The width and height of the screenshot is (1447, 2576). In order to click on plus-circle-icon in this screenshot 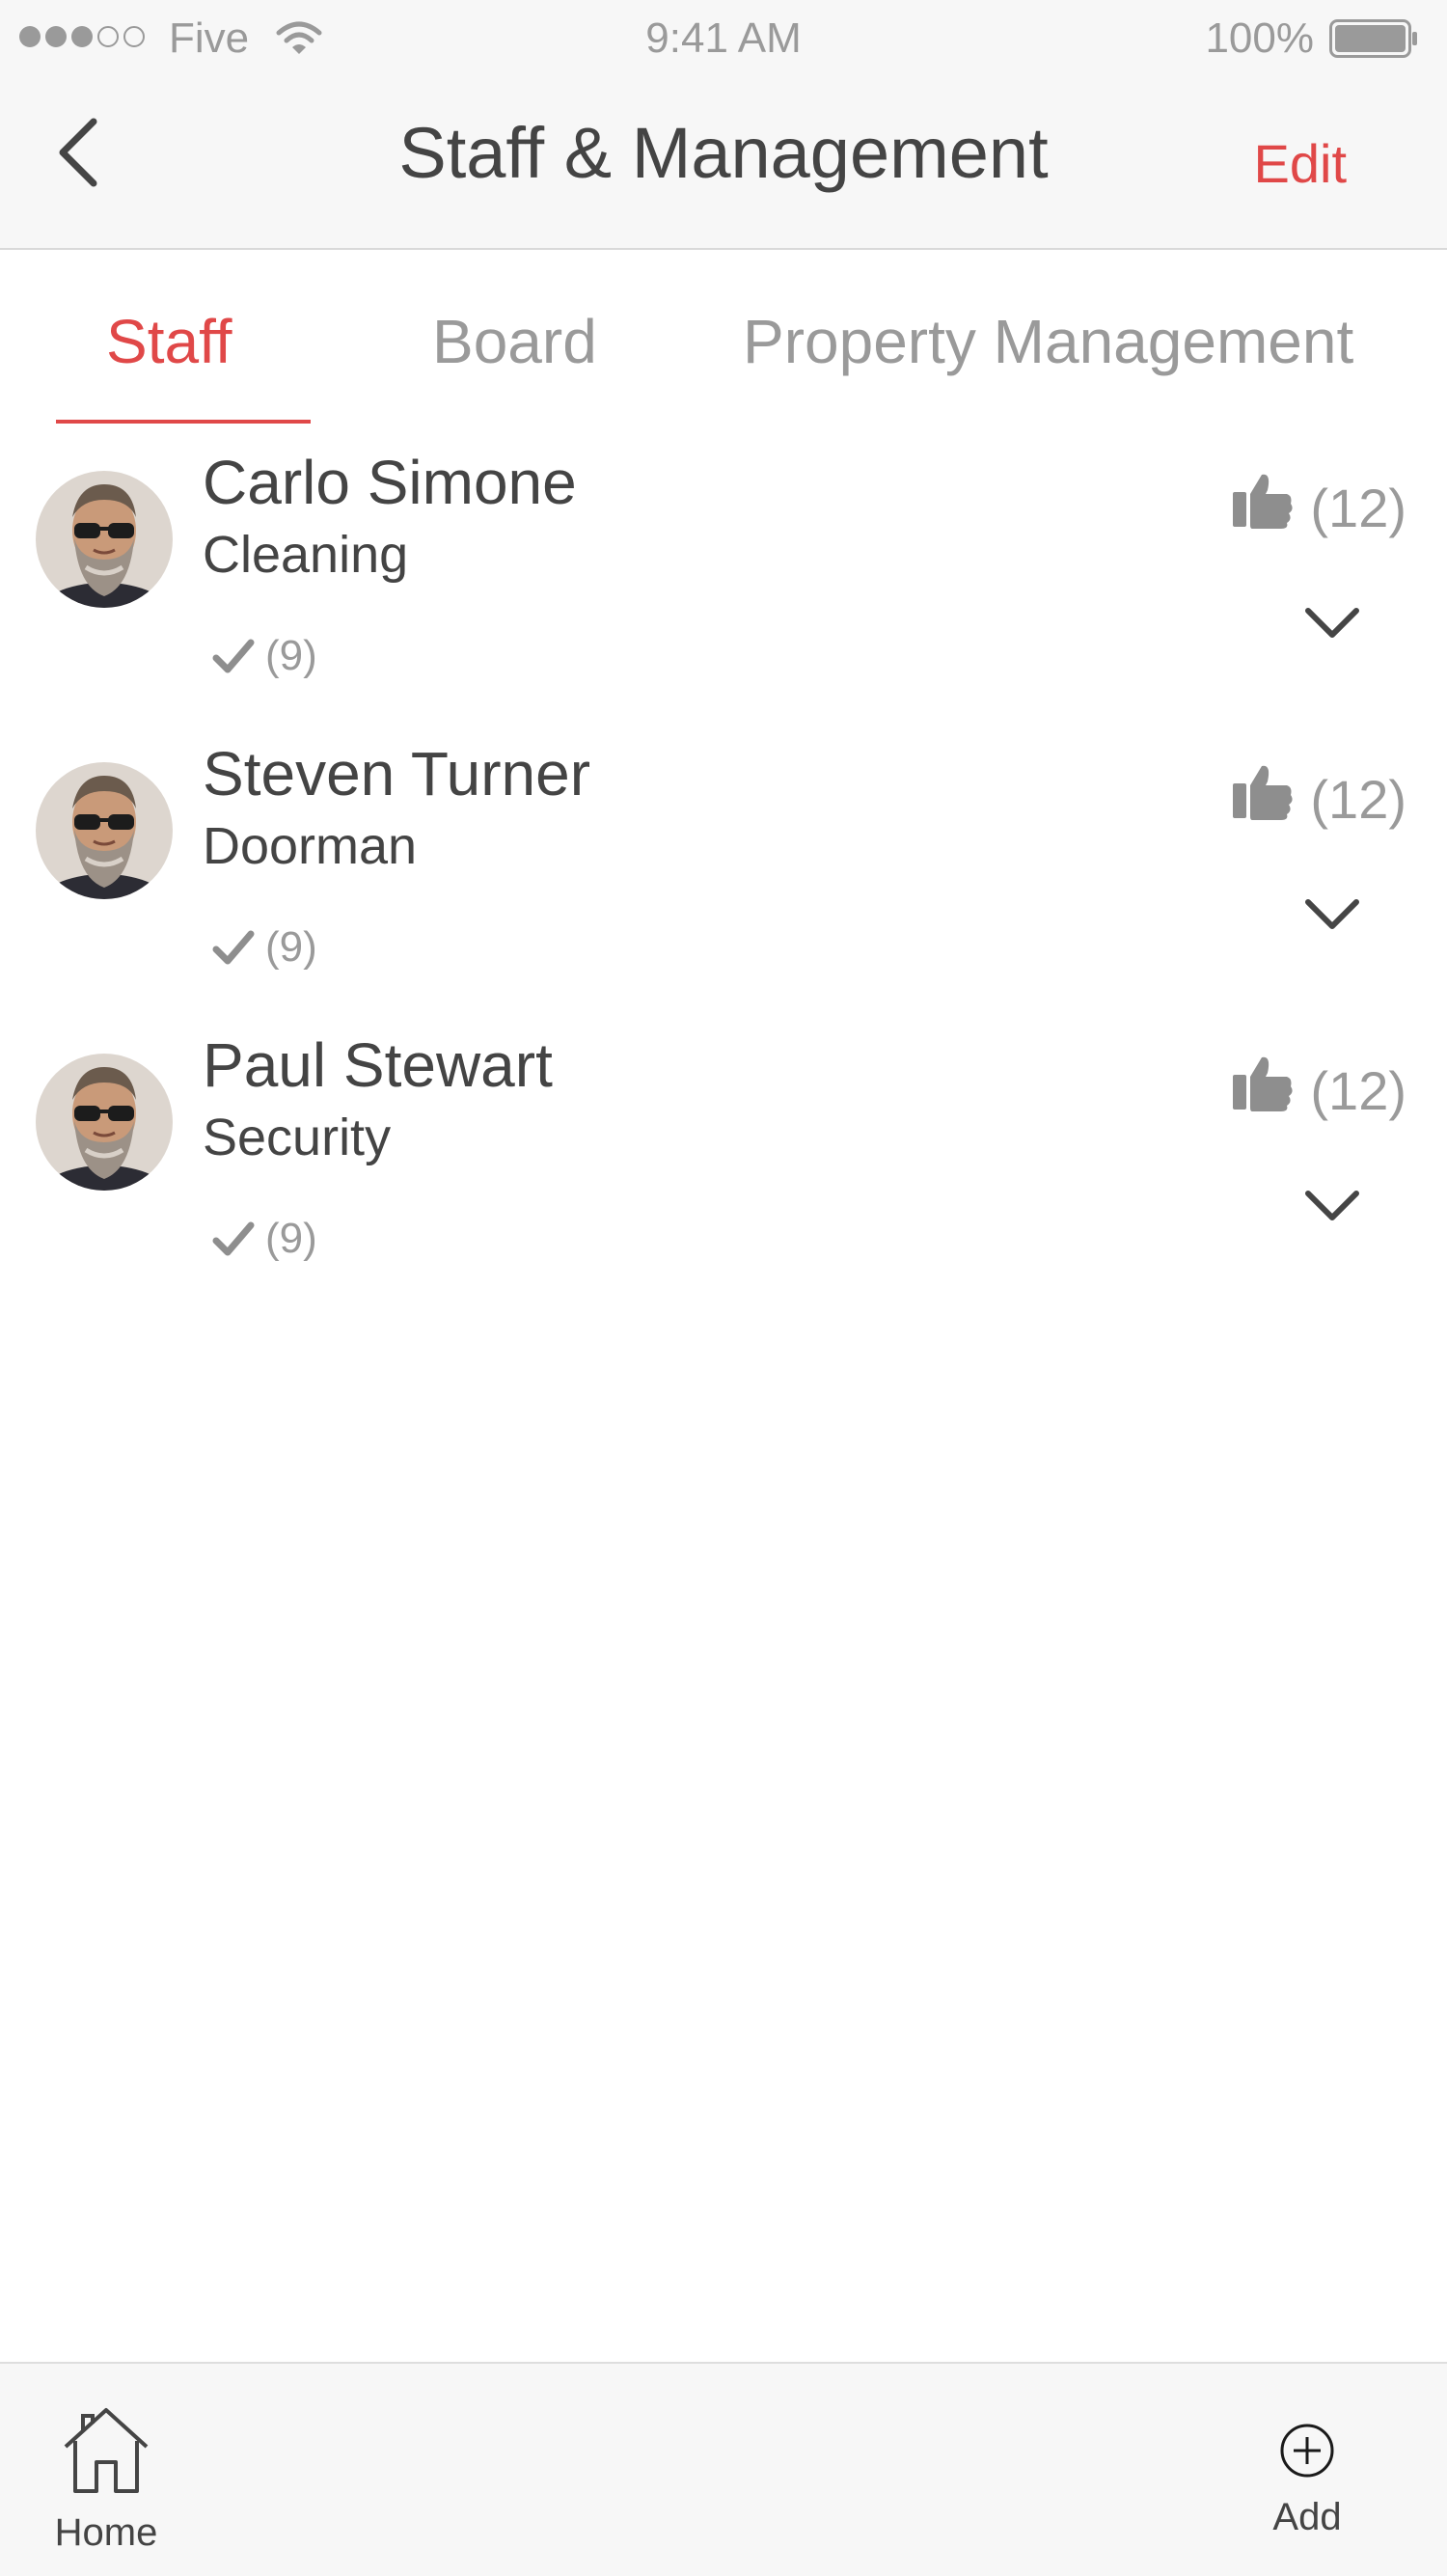, I will do `click(1307, 2451)`.